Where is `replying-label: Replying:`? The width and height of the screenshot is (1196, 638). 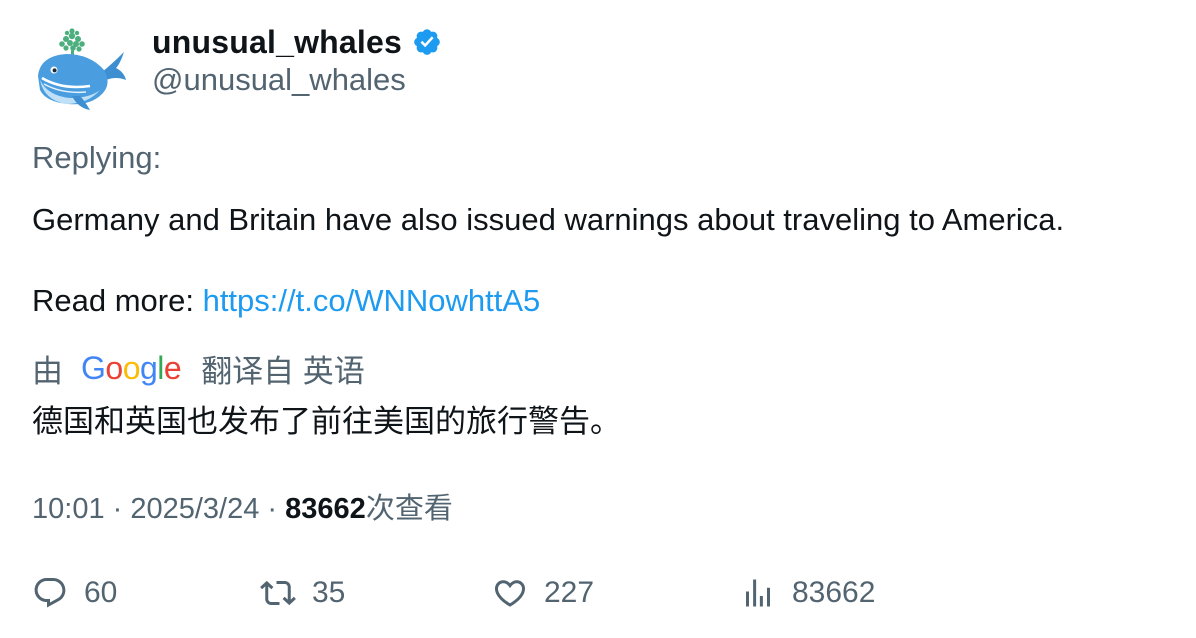 replying-label: Replying: is located at coordinates (97, 157).